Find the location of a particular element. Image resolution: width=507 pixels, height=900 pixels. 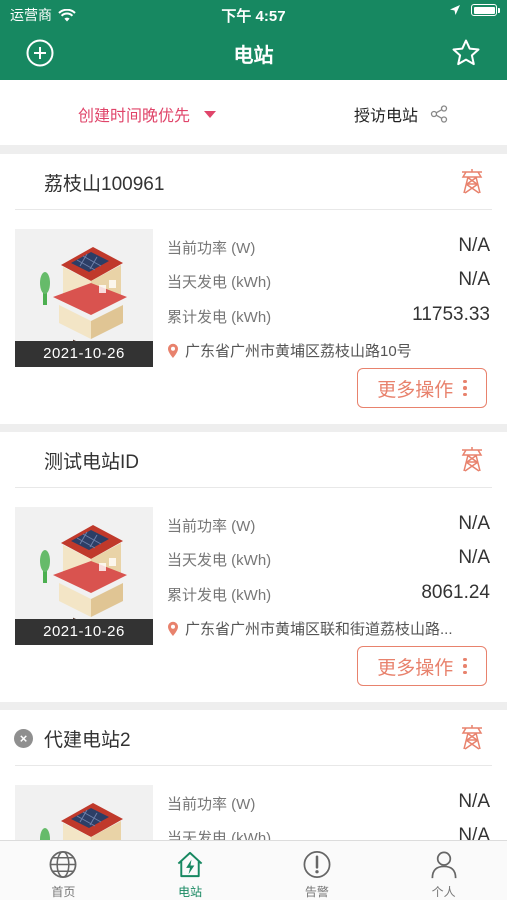

station-name: 测试电站ID is located at coordinates (92, 462).